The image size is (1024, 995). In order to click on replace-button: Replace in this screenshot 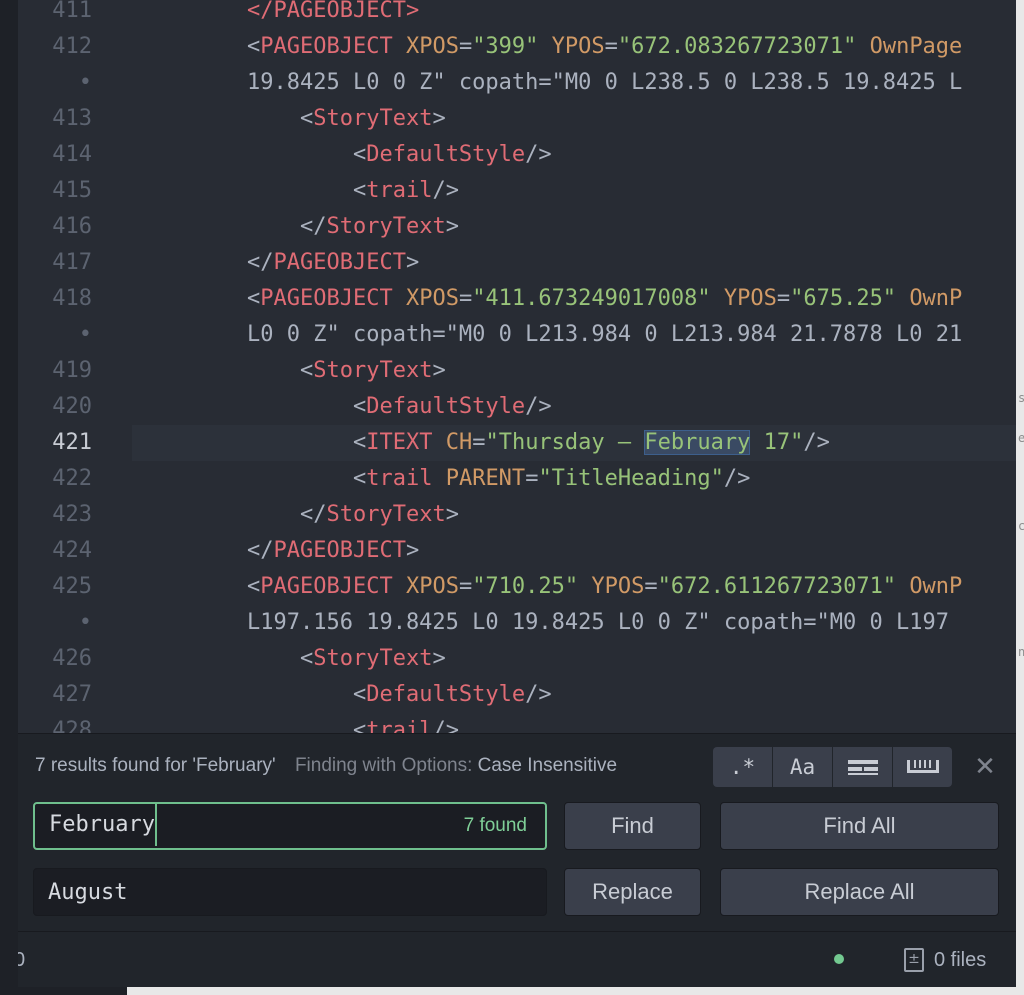, I will do `click(632, 892)`.